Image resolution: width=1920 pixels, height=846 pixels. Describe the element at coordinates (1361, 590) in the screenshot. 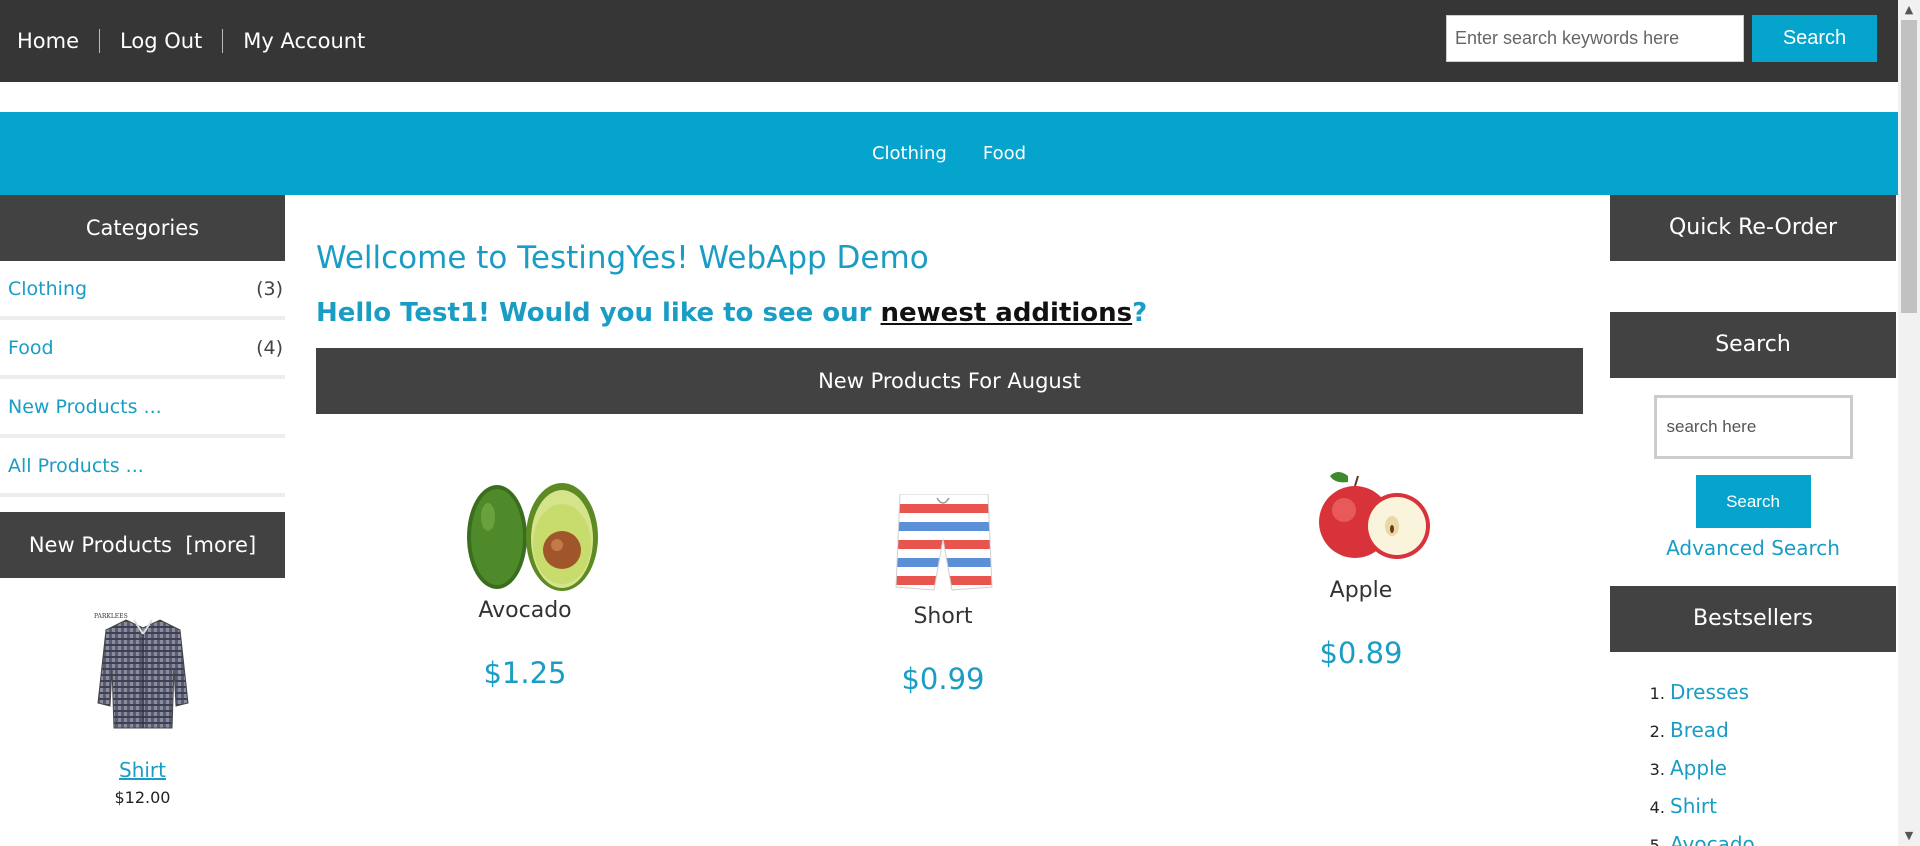

I see `product-name: Apple` at that location.